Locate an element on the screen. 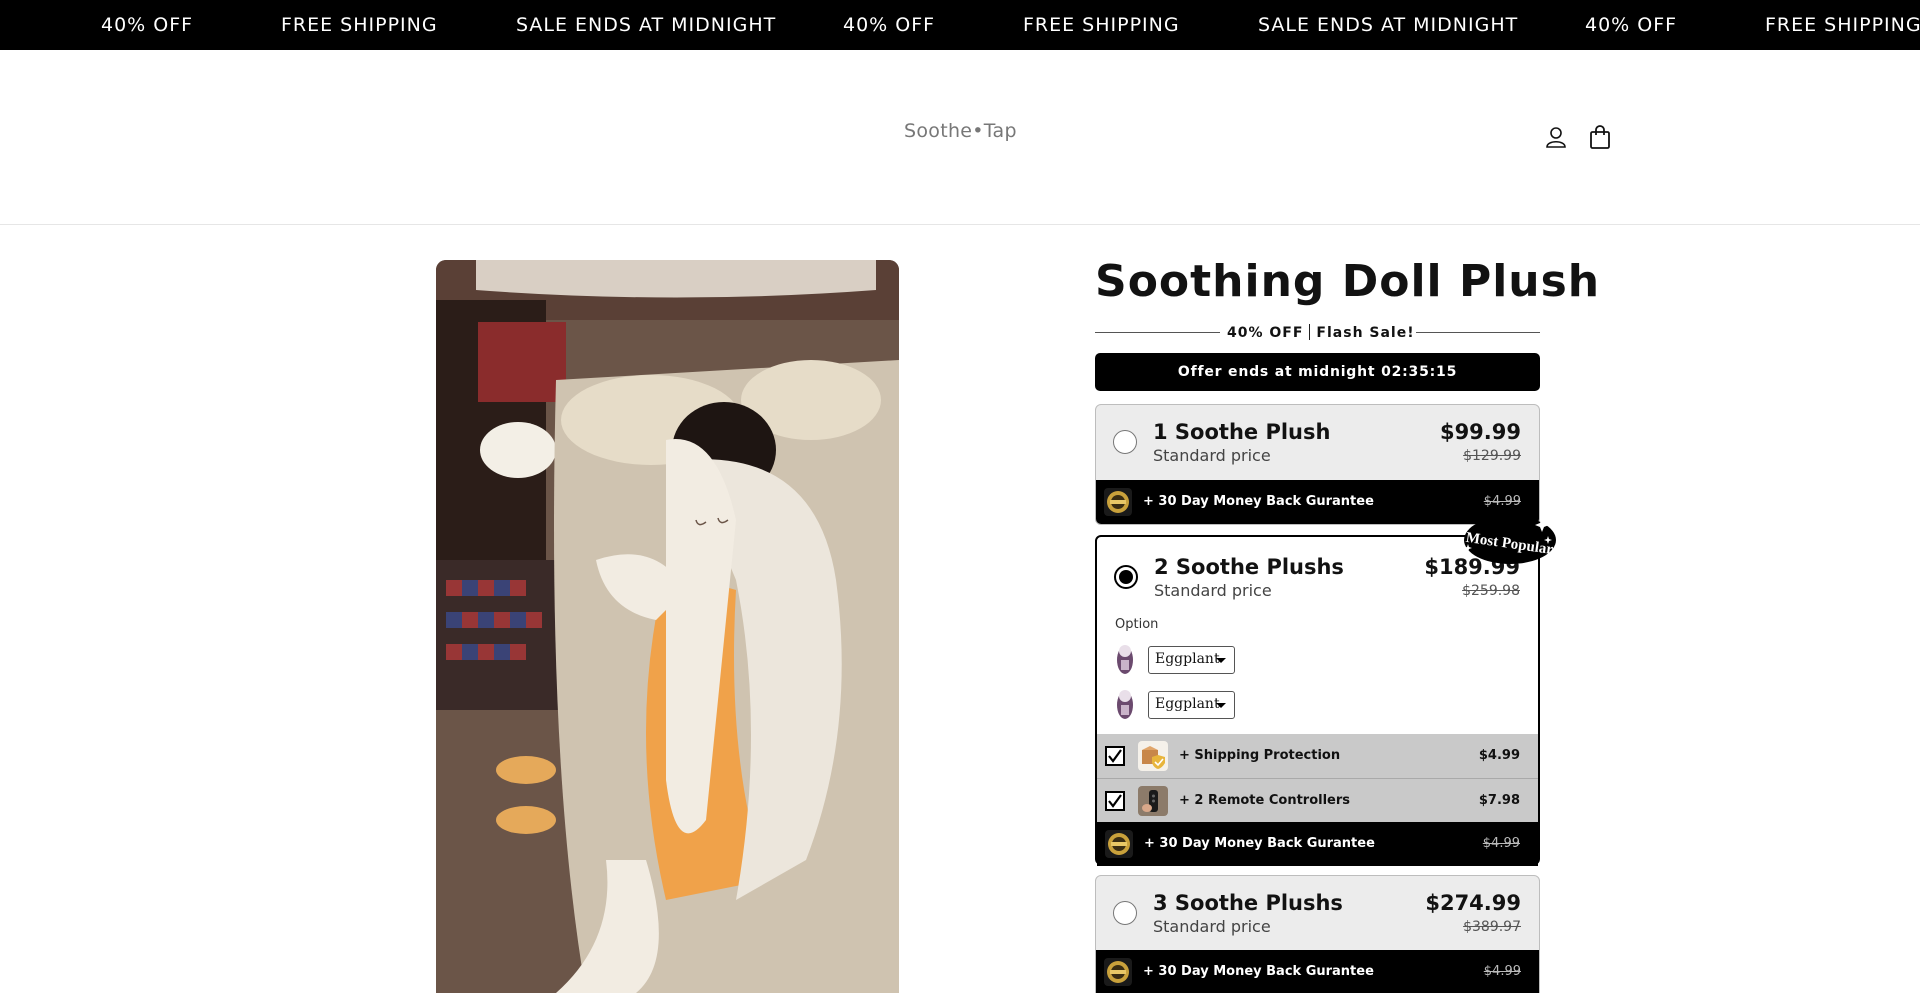 This screenshot has width=1920, height=993. bundle-name: 3 Soothe Plushs is located at coordinates (1248, 903).